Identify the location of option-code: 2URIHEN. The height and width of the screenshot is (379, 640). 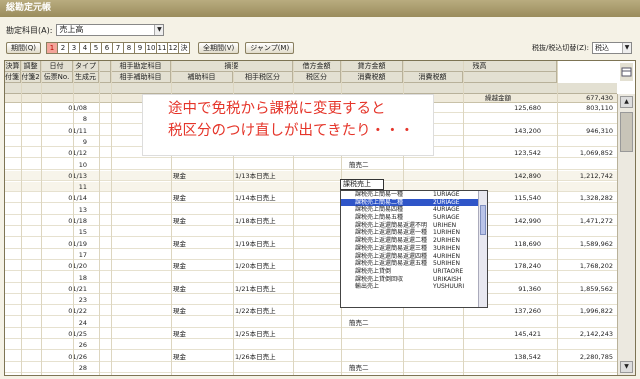
(446, 241).